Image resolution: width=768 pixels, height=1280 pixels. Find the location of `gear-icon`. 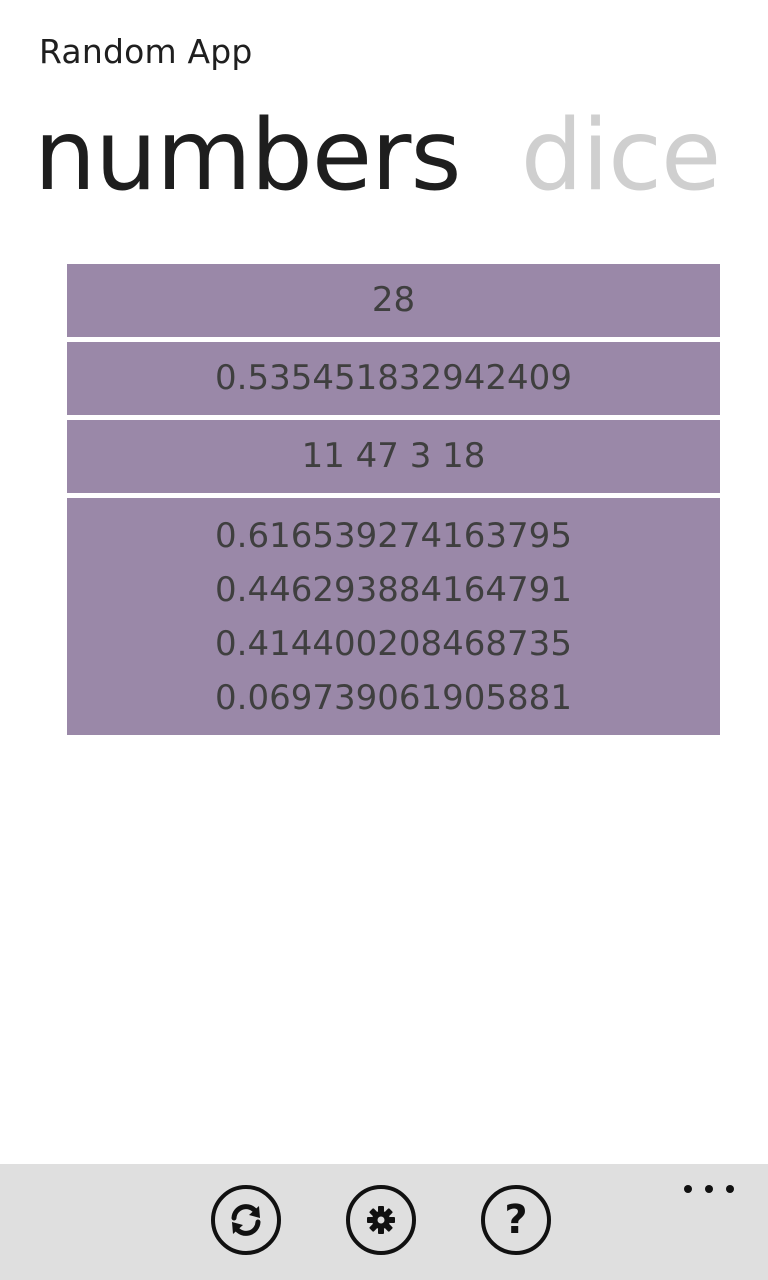

gear-icon is located at coordinates (381, 1220).